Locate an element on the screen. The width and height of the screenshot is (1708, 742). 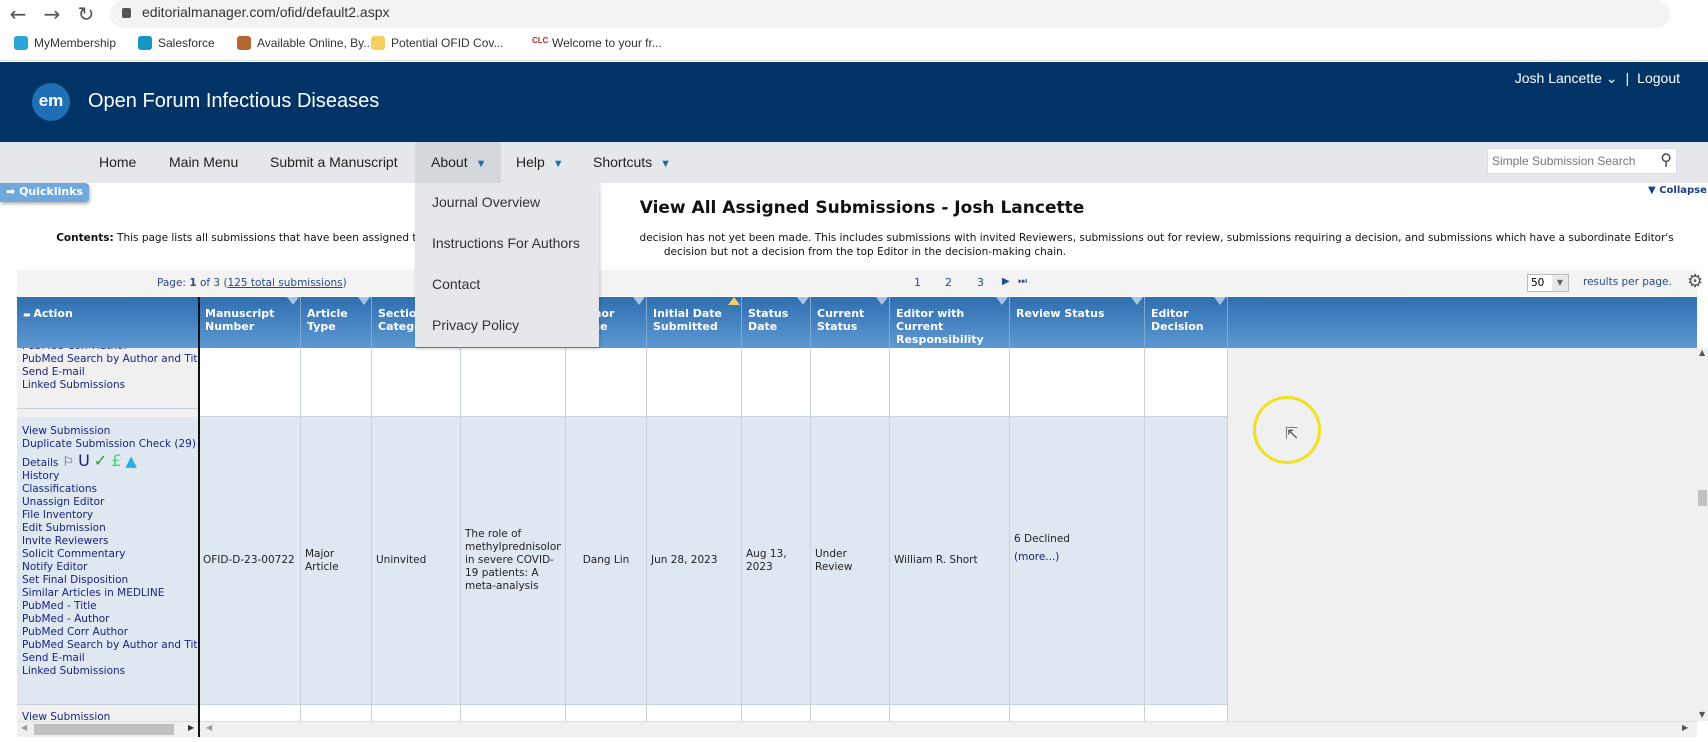
action-link: Solicit Commentary is located at coordinates (110, 554).